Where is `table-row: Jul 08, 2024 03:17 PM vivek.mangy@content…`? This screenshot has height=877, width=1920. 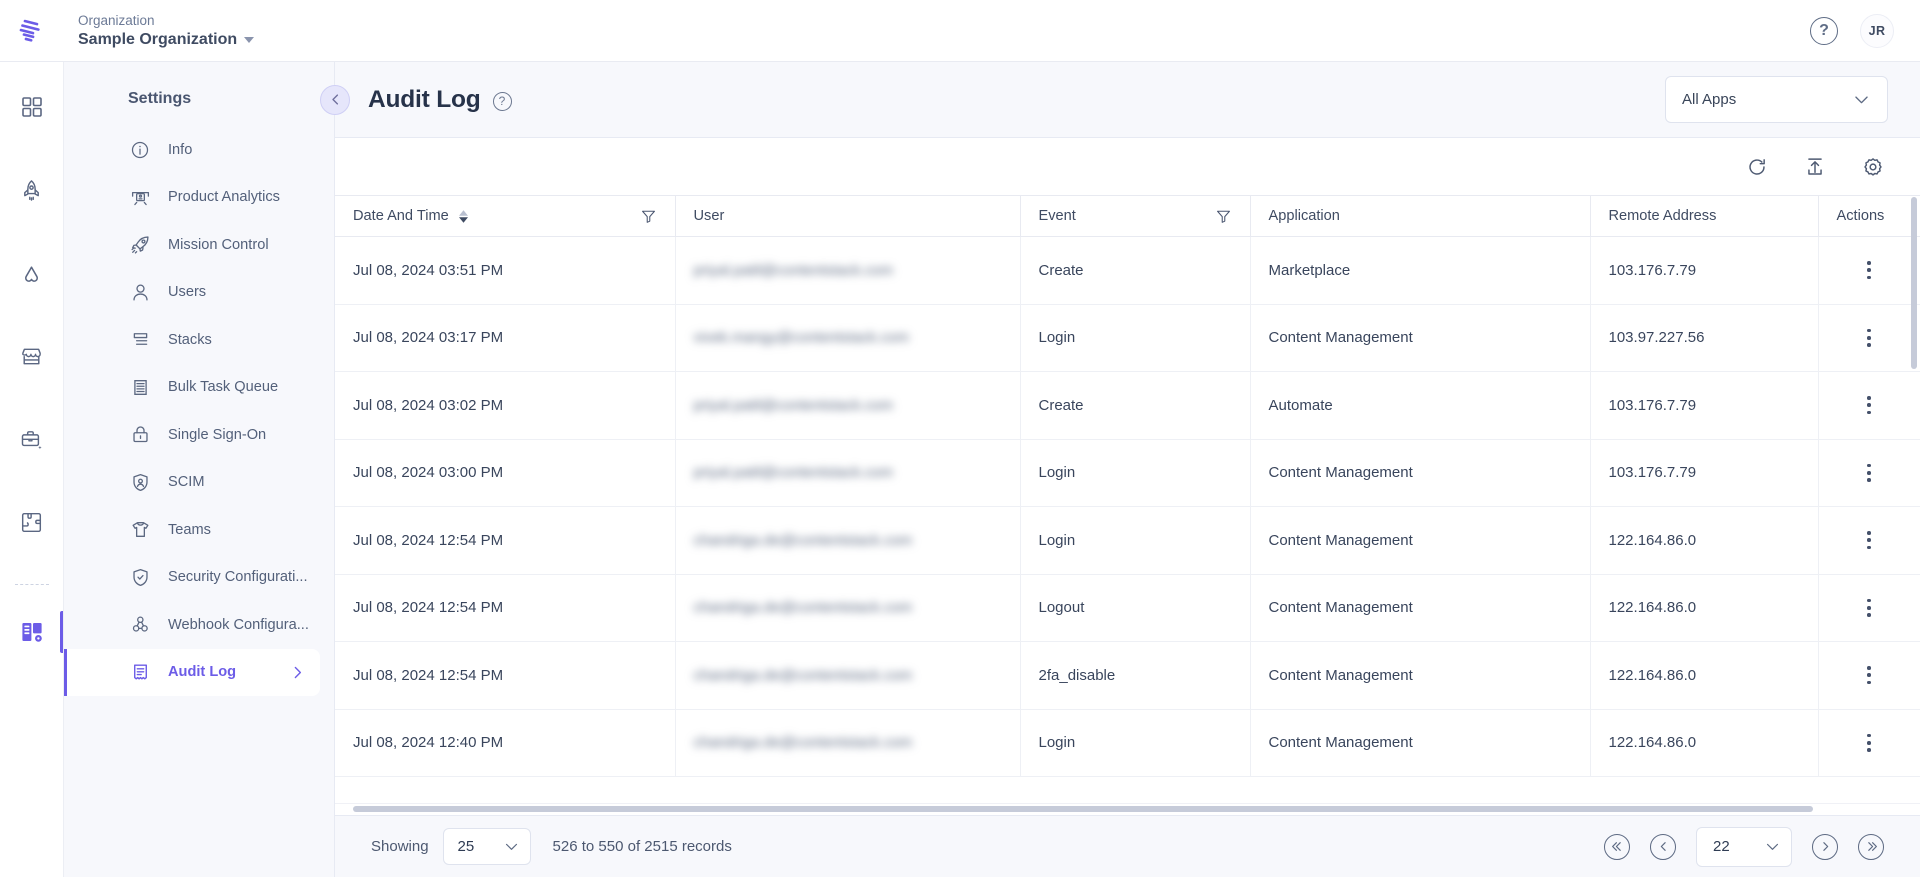
table-row: Jul 08, 2024 03:17 PM vivek.mangy@content… is located at coordinates (1127, 338).